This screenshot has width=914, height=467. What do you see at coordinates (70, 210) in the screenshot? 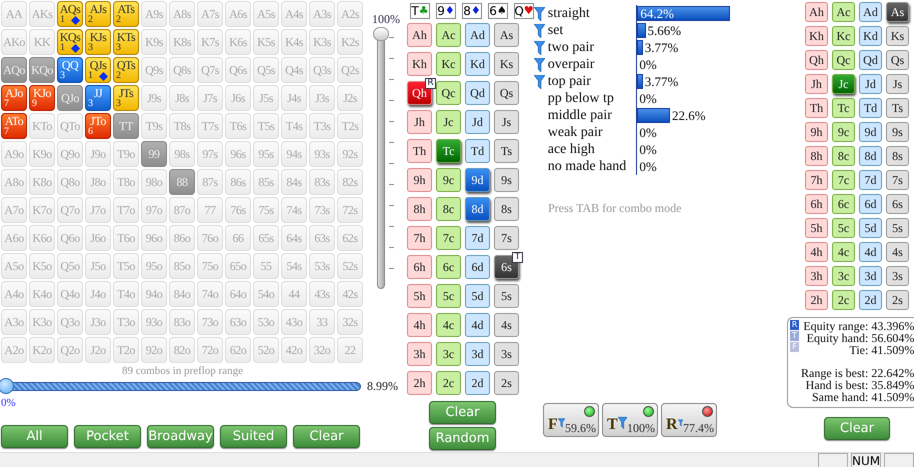
I see `hand-cell: Q7o` at bounding box center [70, 210].